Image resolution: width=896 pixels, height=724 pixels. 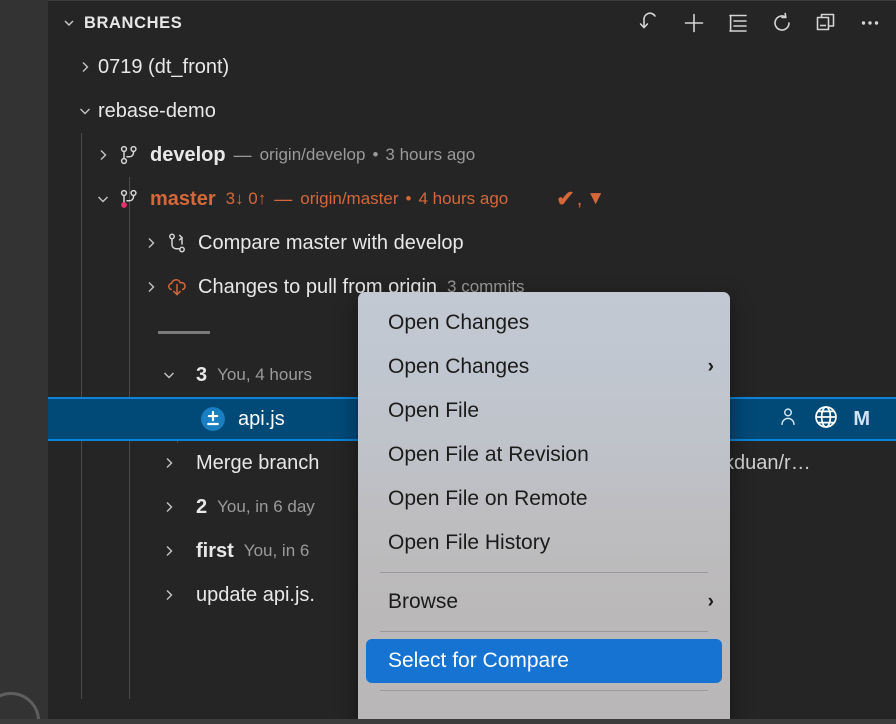 I want to click on menu-item-open-changes-submenu: Open Changes ›, so click(x=544, y=367).